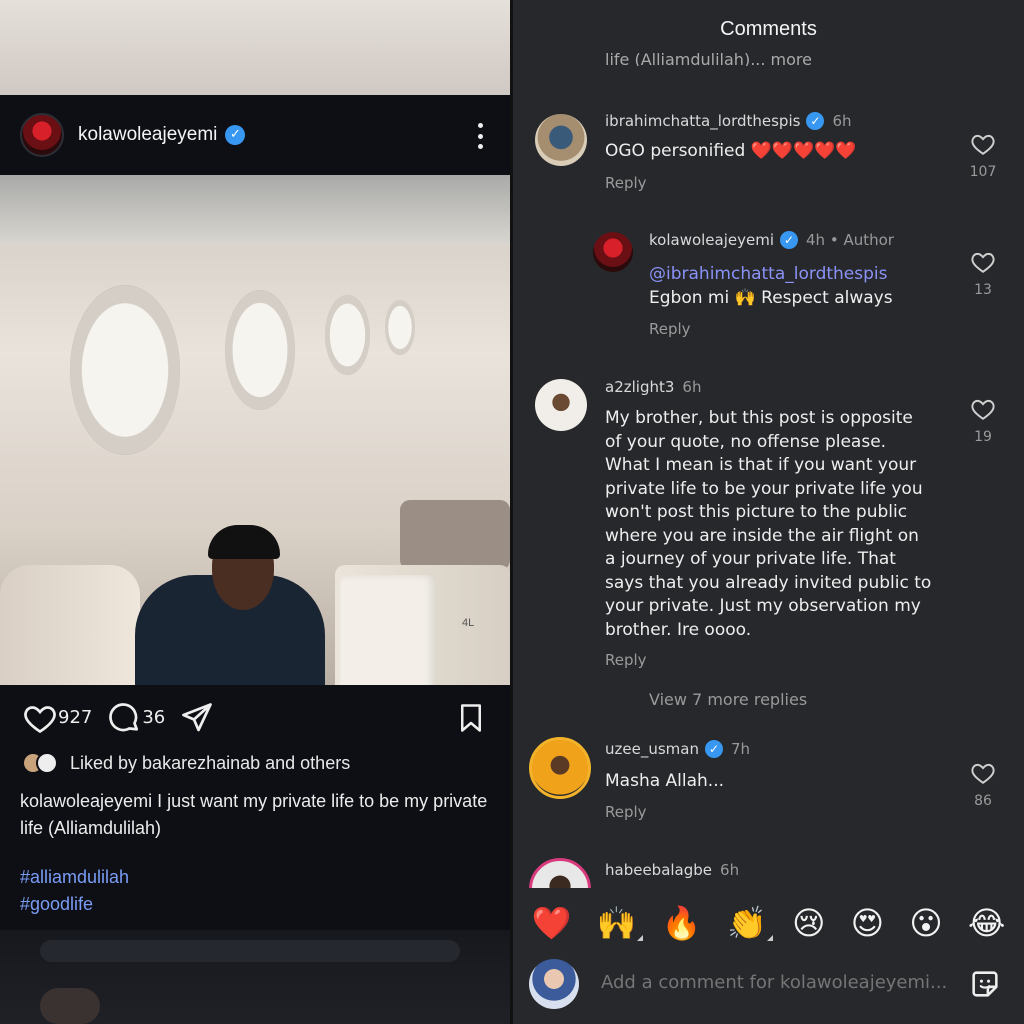  Describe the element at coordinates (471, 718) in the screenshot. I see `bookmark-icon` at that location.